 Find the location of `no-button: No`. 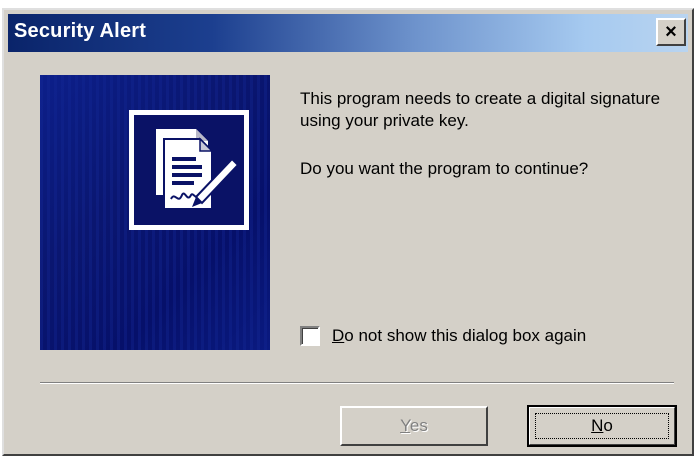

no-button: No is located at coordinates (602, 426).